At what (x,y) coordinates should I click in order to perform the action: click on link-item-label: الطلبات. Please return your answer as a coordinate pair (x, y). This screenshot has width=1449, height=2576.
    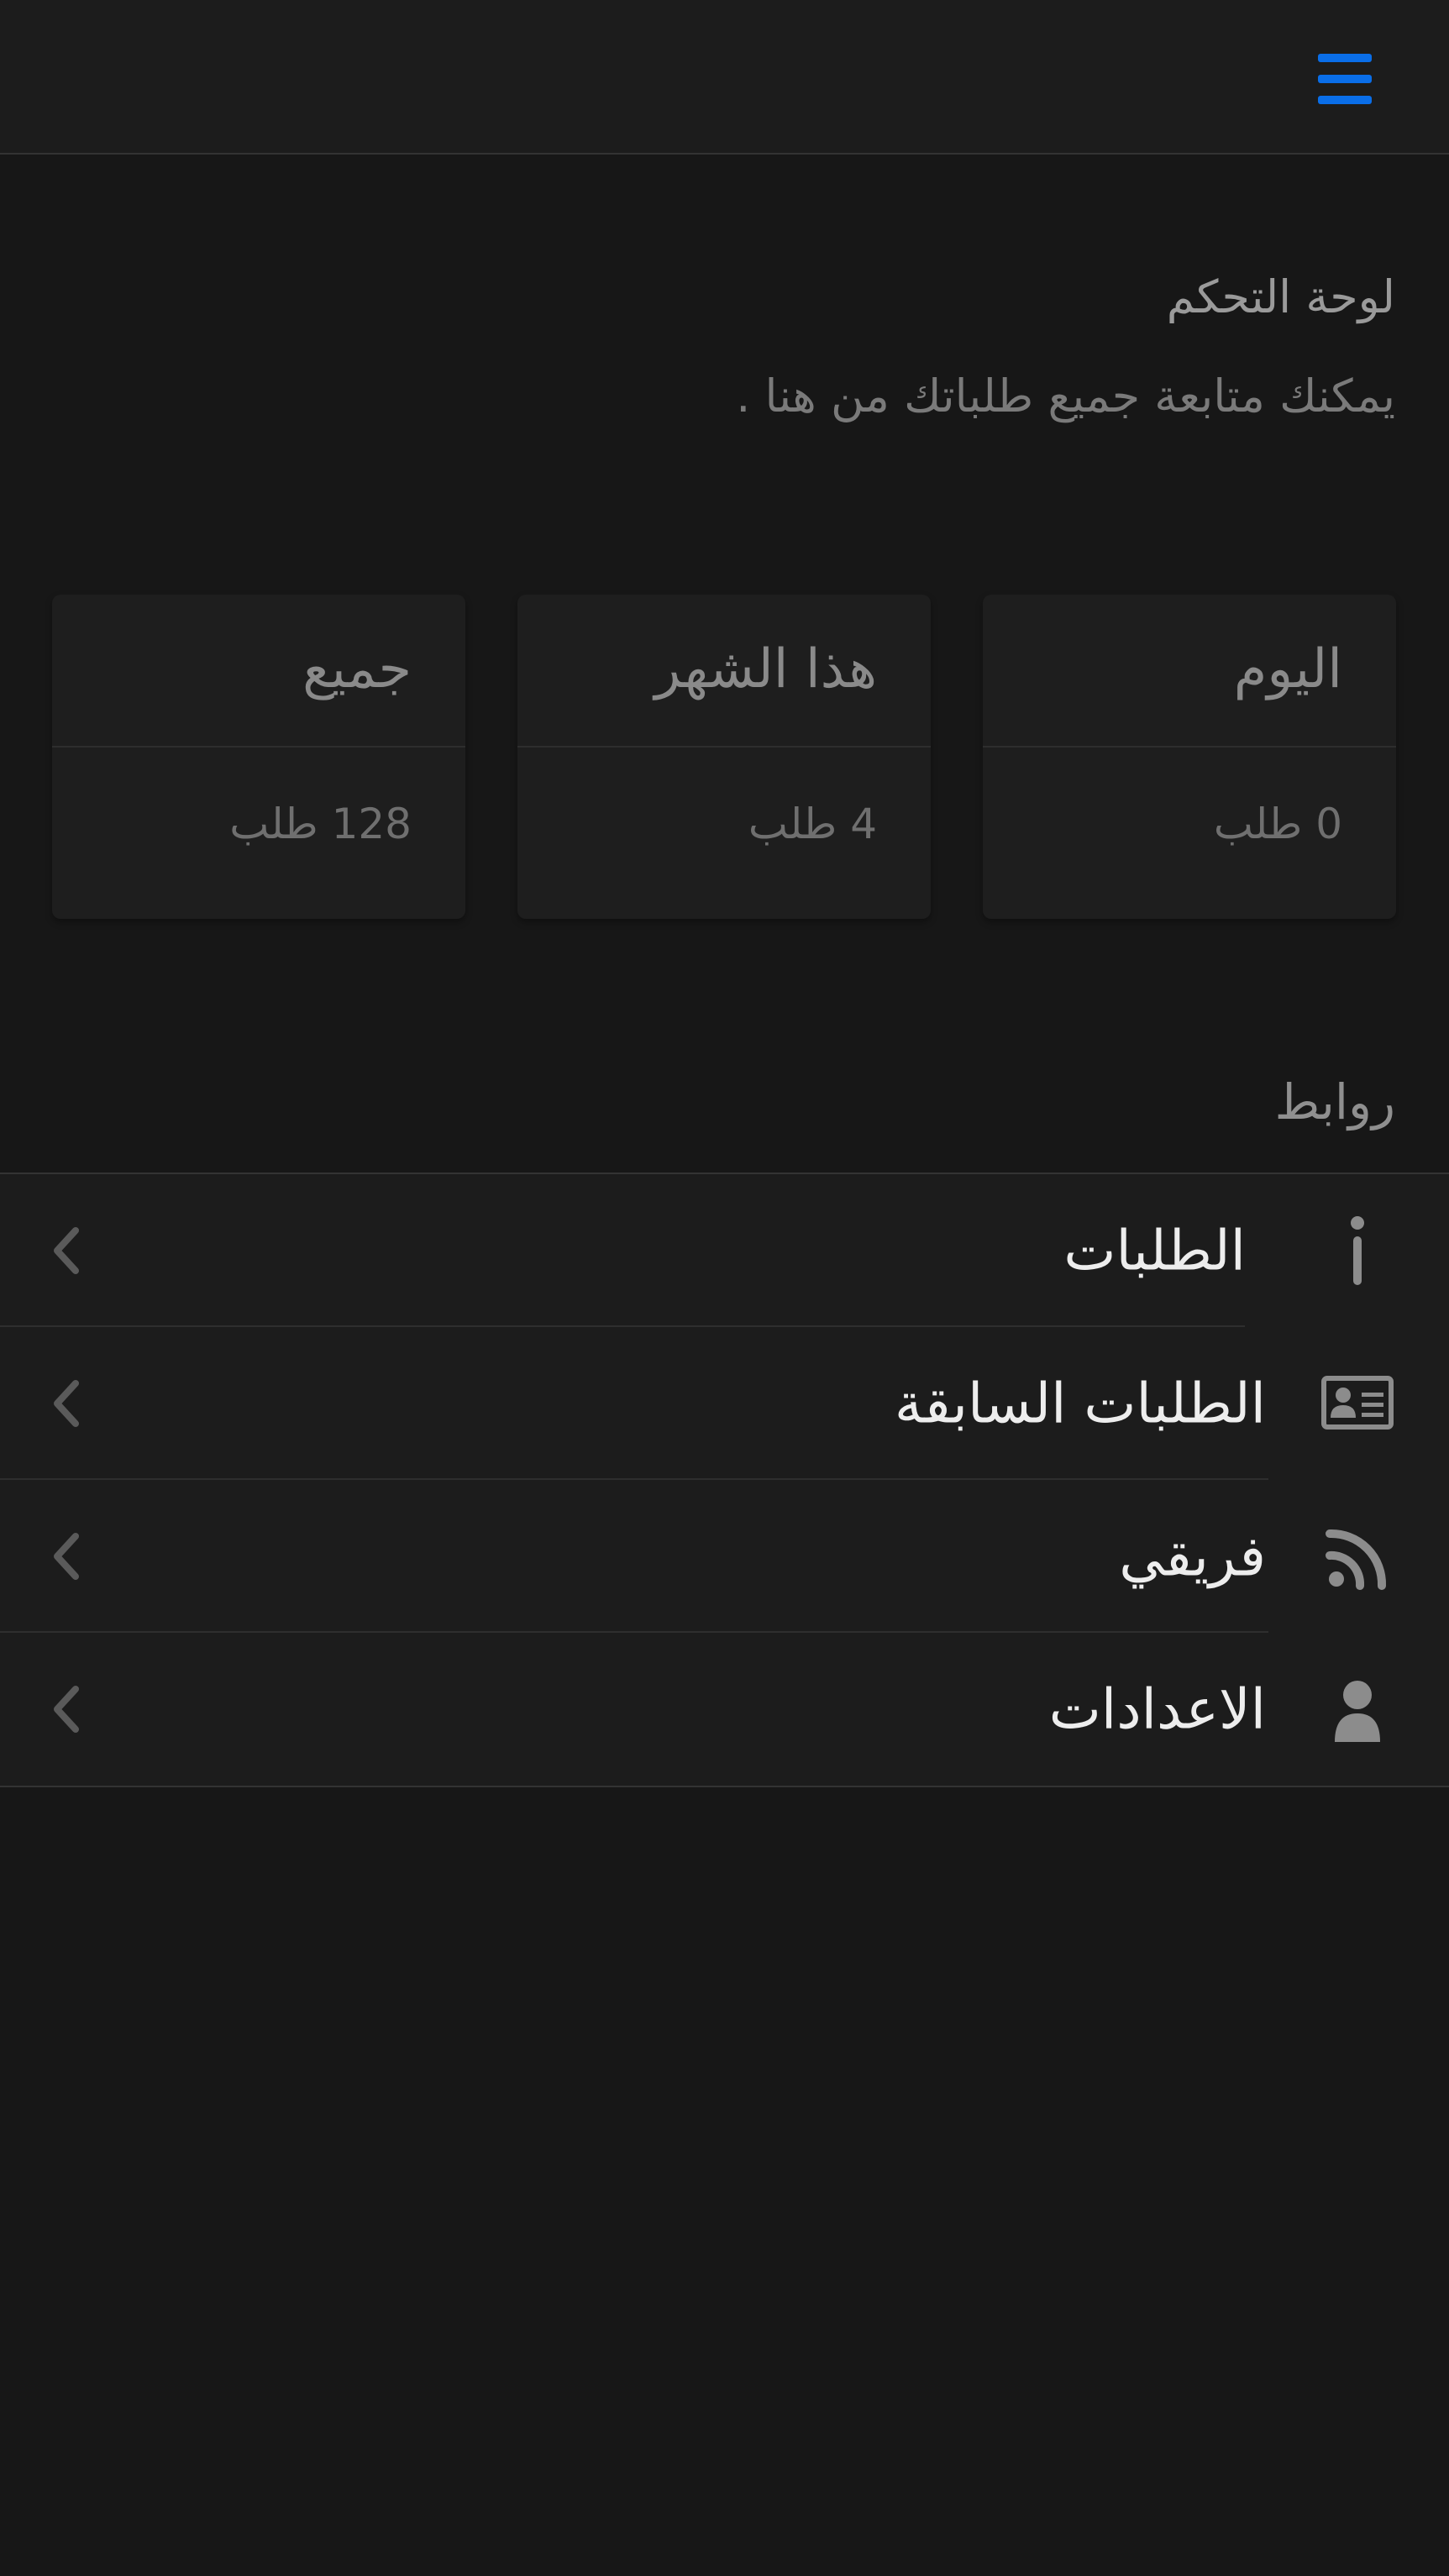
    Looking at the image, I should click on (1154, 1250).